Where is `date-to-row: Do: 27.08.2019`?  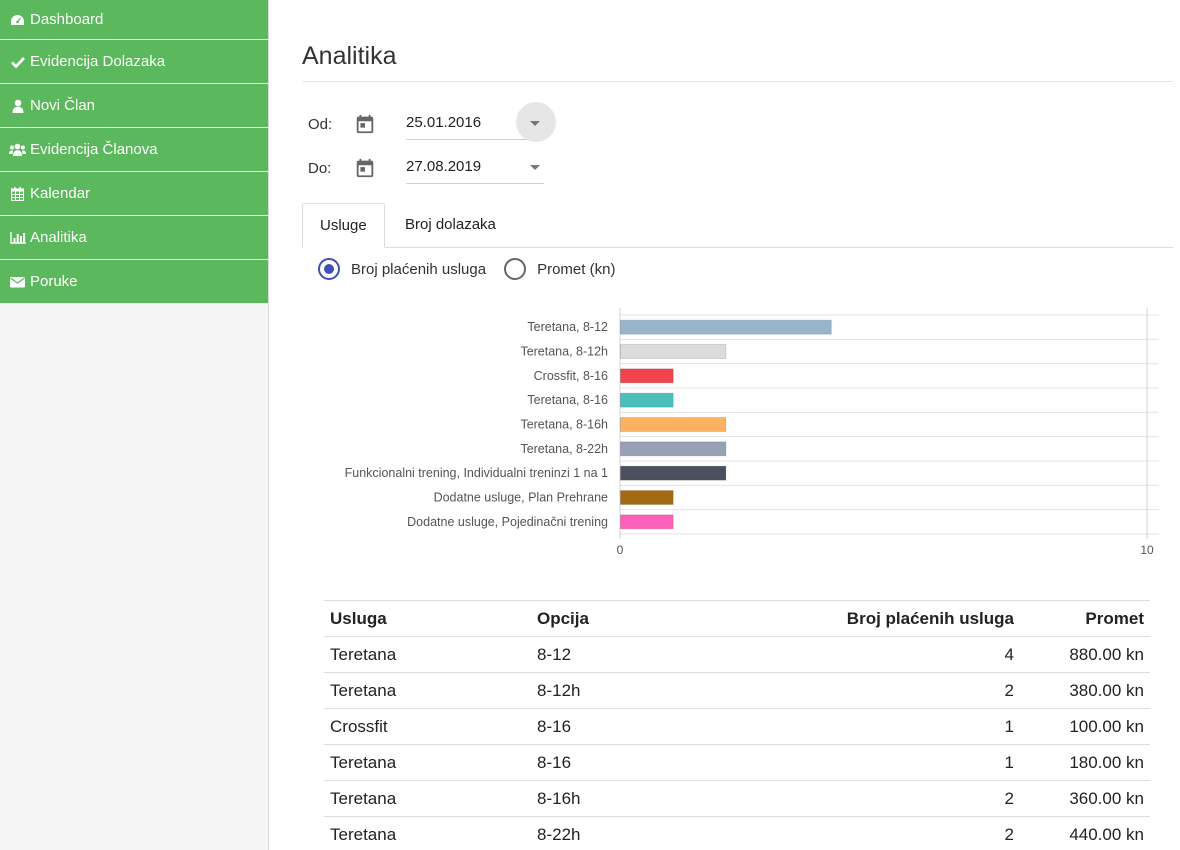
date-to-row: Do: 27.08.2019 is located at coordinates (426, 168).